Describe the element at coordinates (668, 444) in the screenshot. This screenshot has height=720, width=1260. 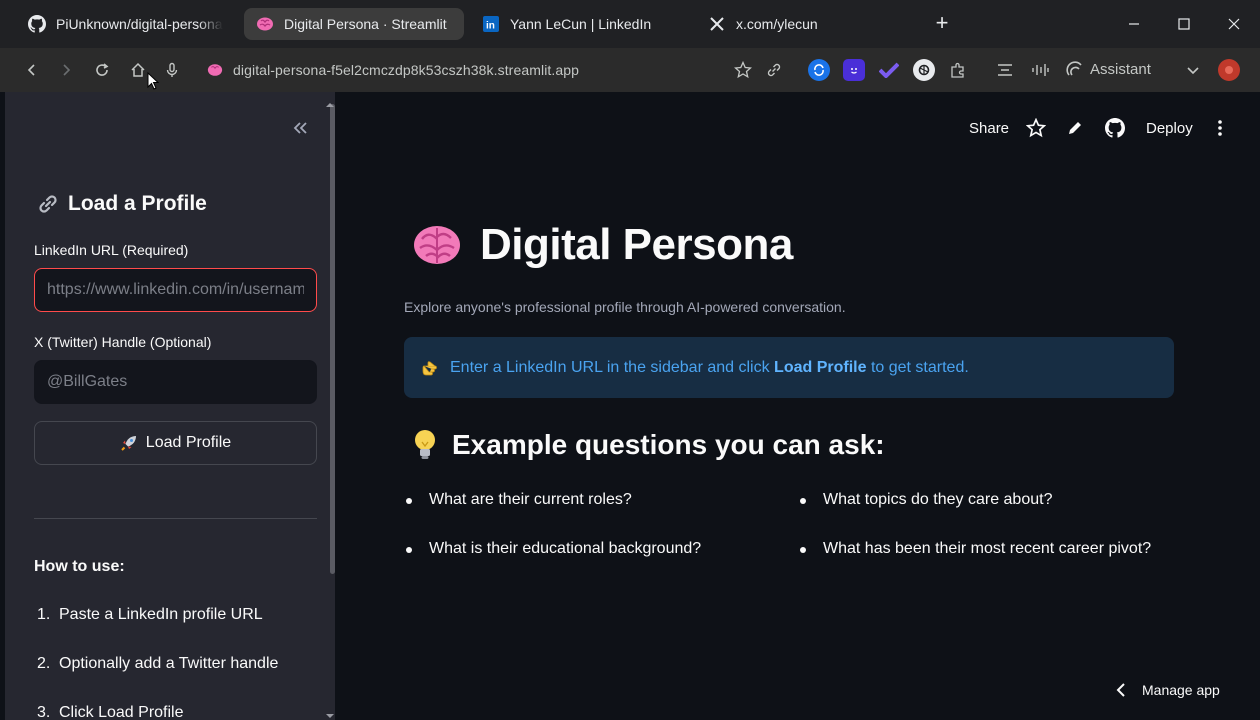
I see `examples-title: Example questions you can ask:` at that location.